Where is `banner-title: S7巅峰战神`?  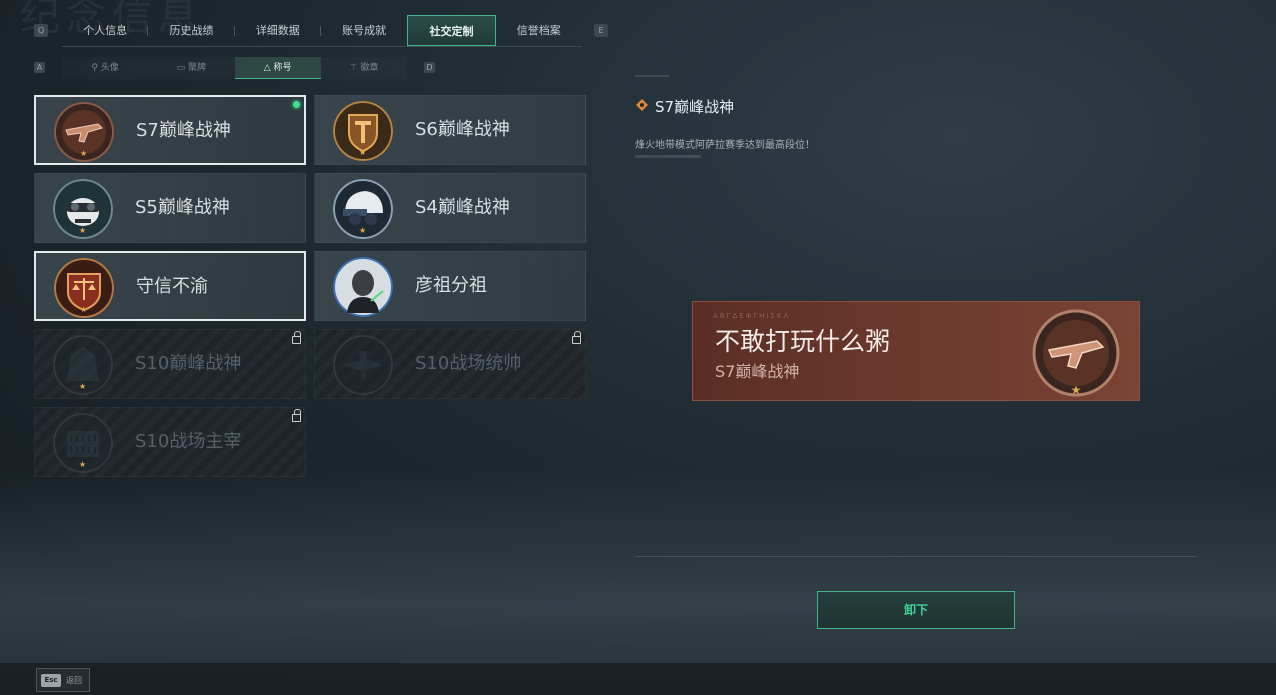 banner-title: S7巅峰战神 is located at coordinates (757, 371).